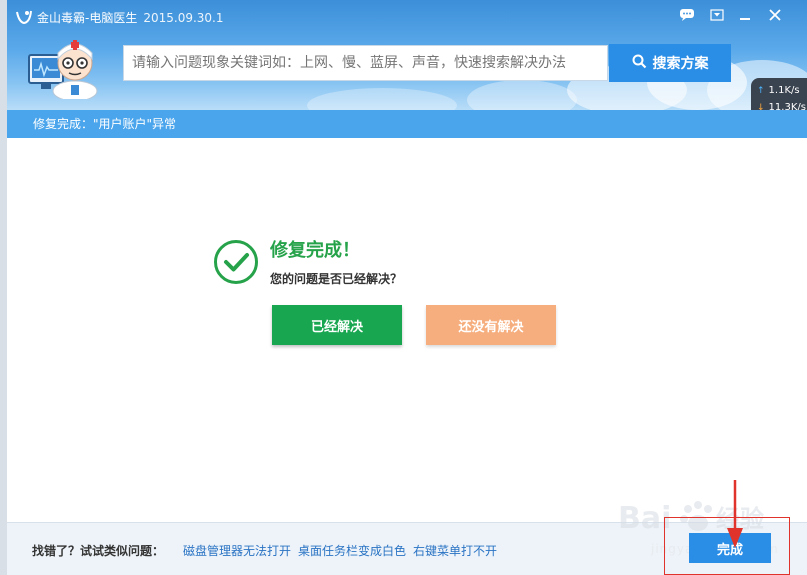 The width and height of the screenshot is (807, 575). I want to click on unsolved-button: 还没有解决, so click(491, 325).